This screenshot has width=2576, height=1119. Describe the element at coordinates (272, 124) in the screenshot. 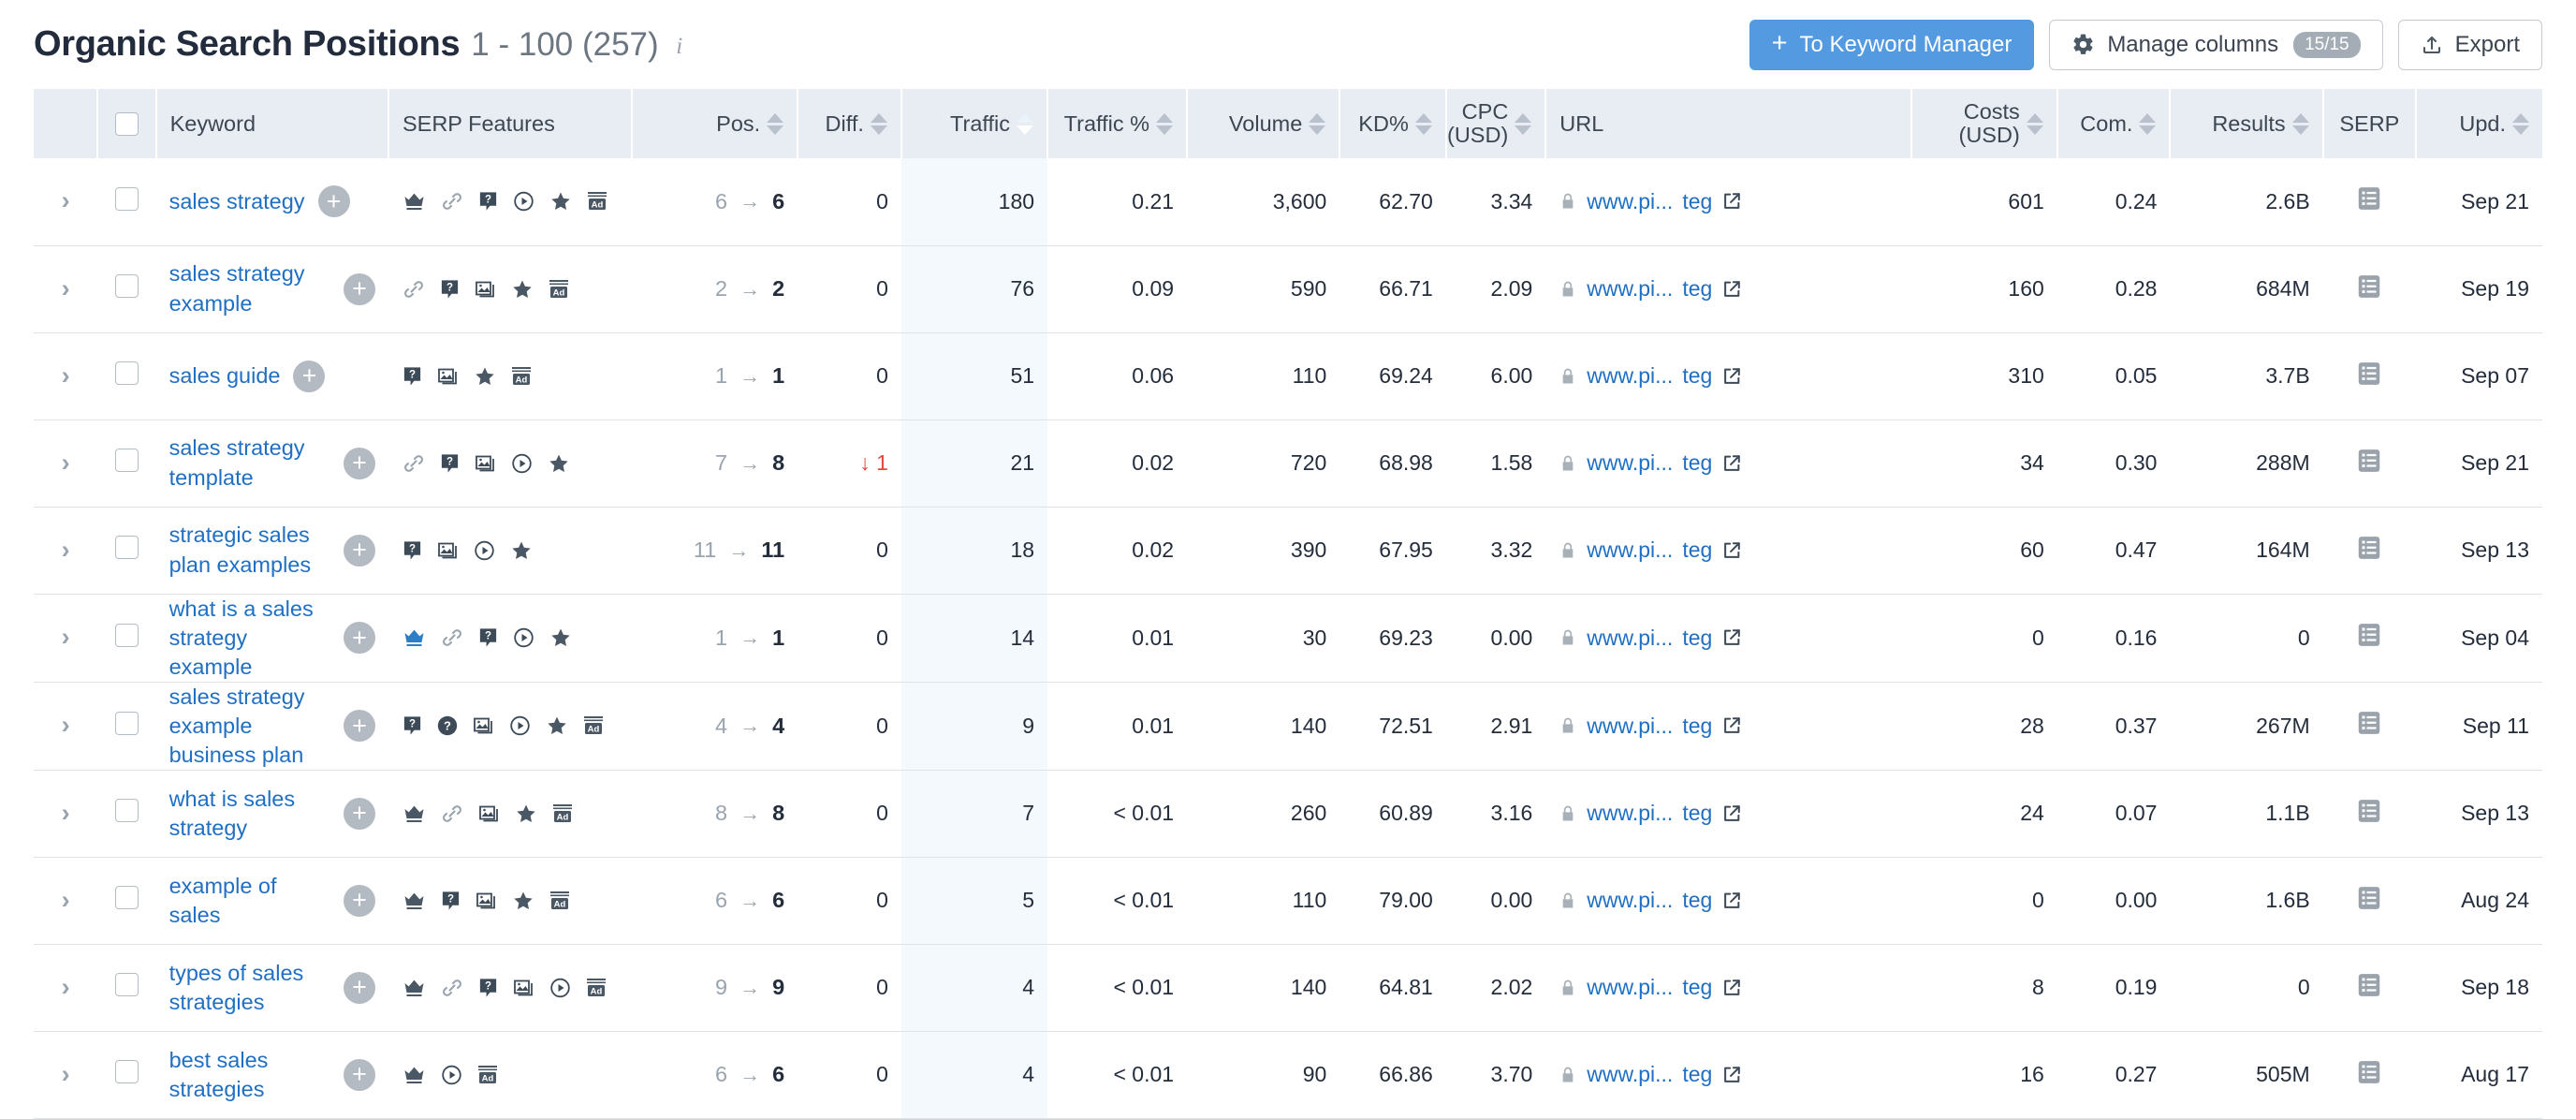

I see `th-keyword: Keyword` at that location.